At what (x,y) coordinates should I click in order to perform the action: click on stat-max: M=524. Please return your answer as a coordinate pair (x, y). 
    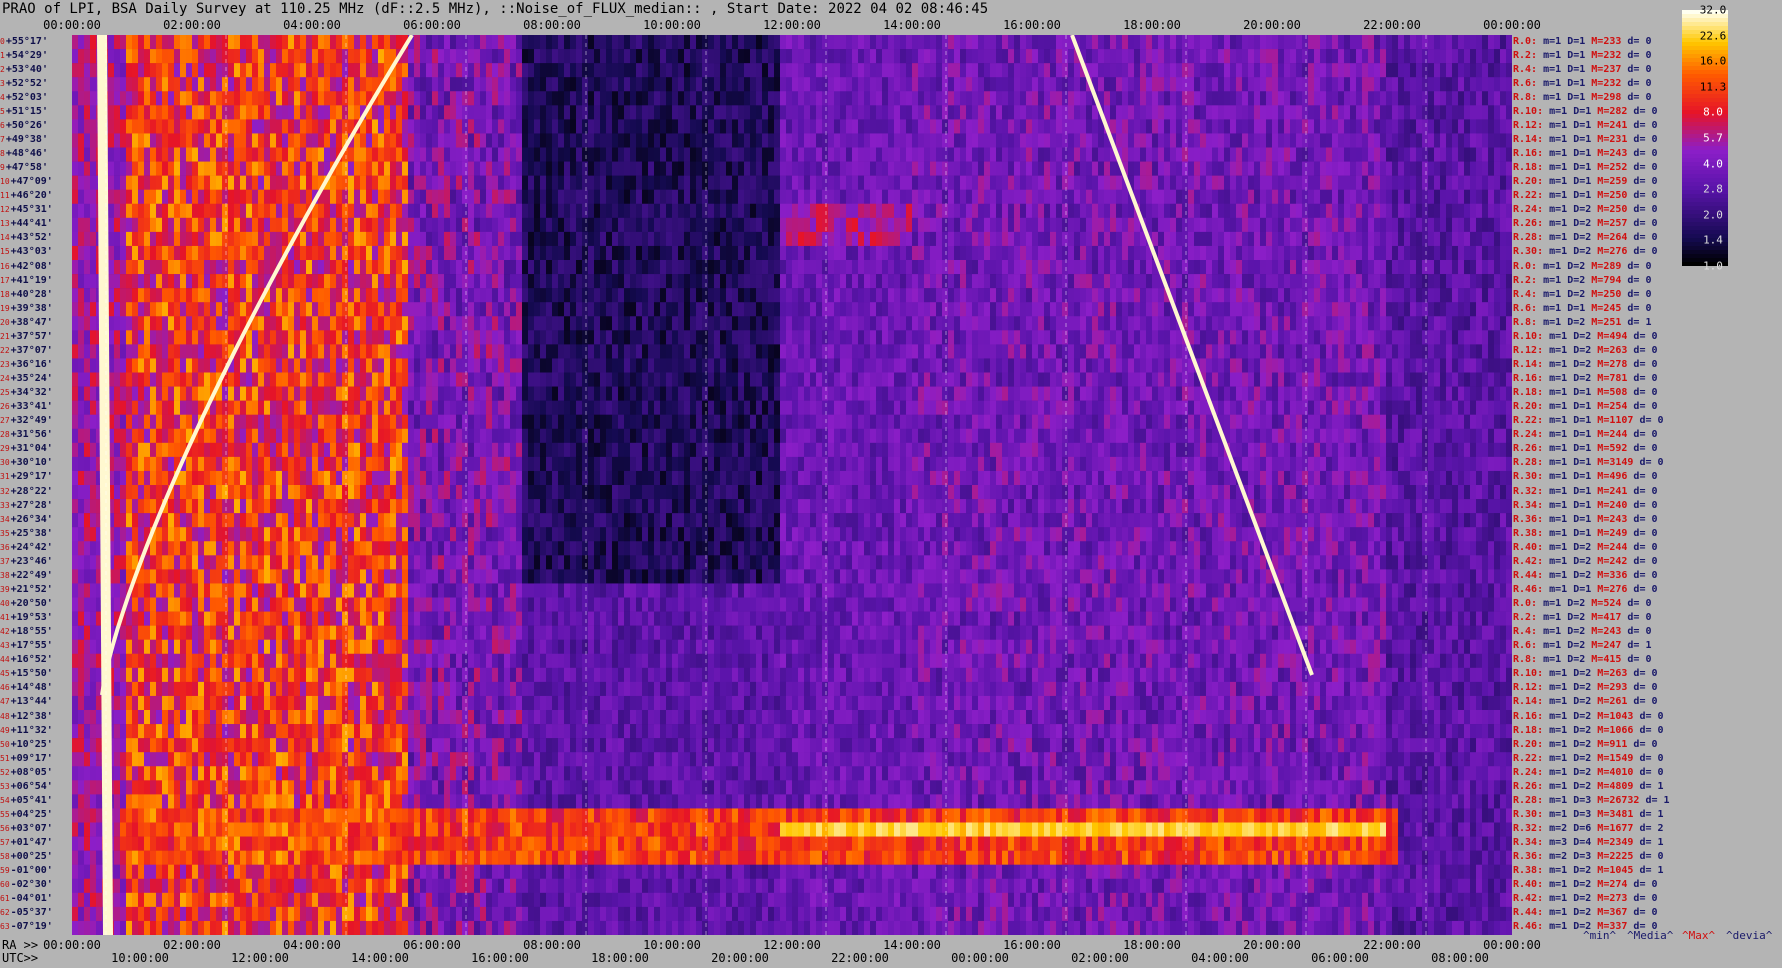
    Looking at the image, I should click on (1606, 603).